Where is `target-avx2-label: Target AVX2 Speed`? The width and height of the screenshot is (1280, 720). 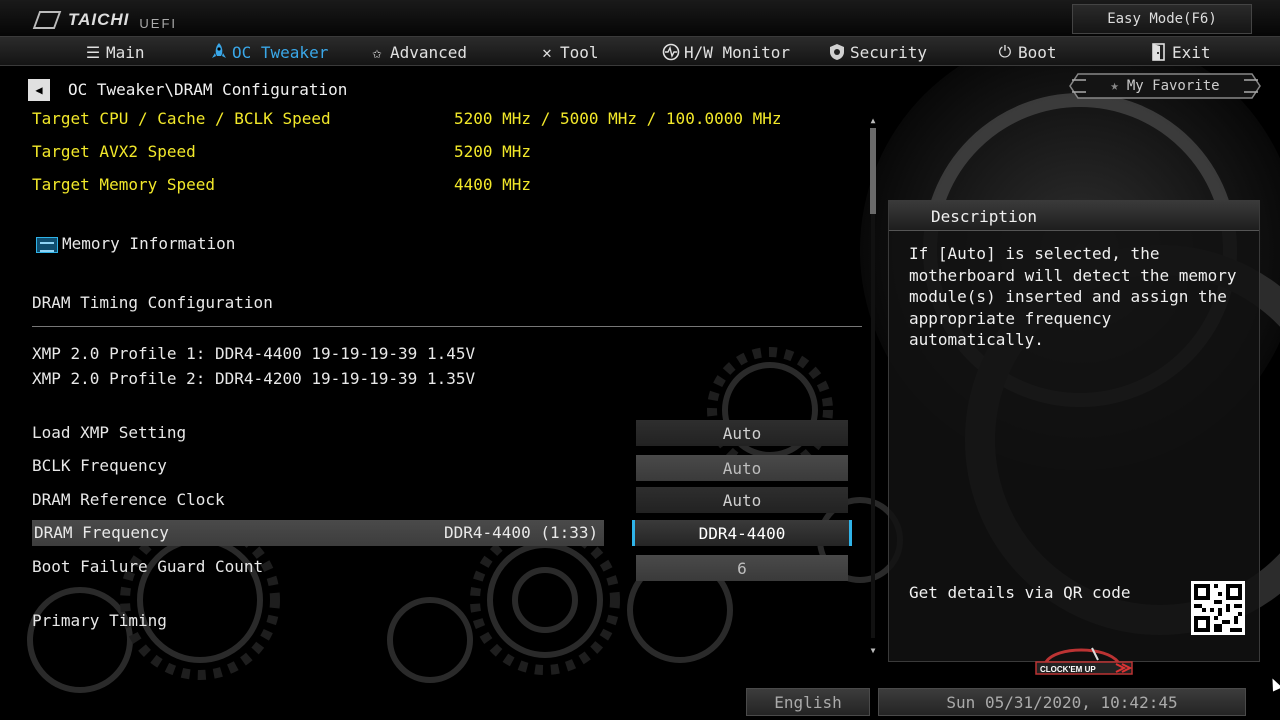
target-avx2-label: Target AVX2 Speed is located at coordinates (114, 151).